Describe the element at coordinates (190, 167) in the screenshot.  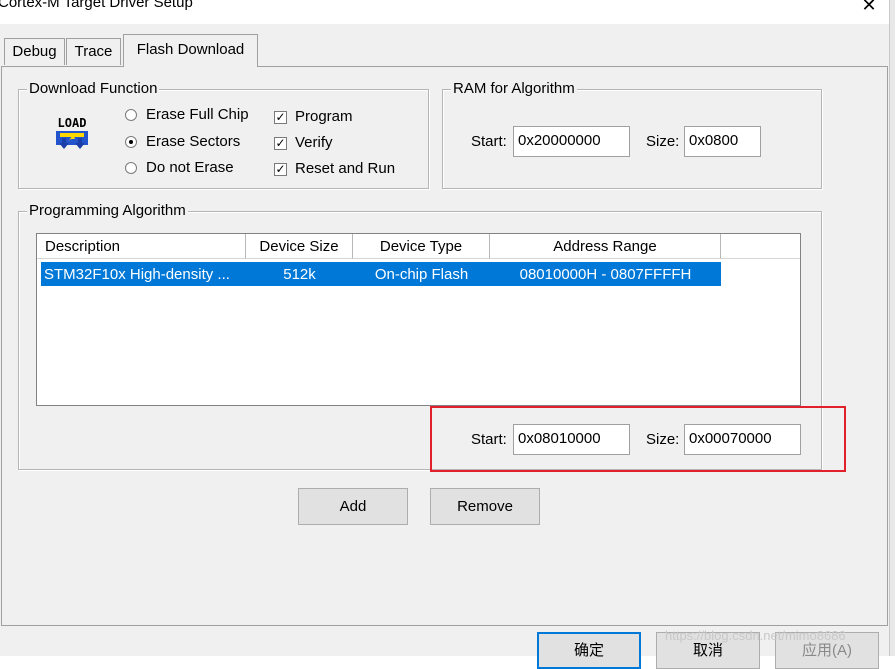
I see `do-not-erase-label: Do not Erase` at that location.